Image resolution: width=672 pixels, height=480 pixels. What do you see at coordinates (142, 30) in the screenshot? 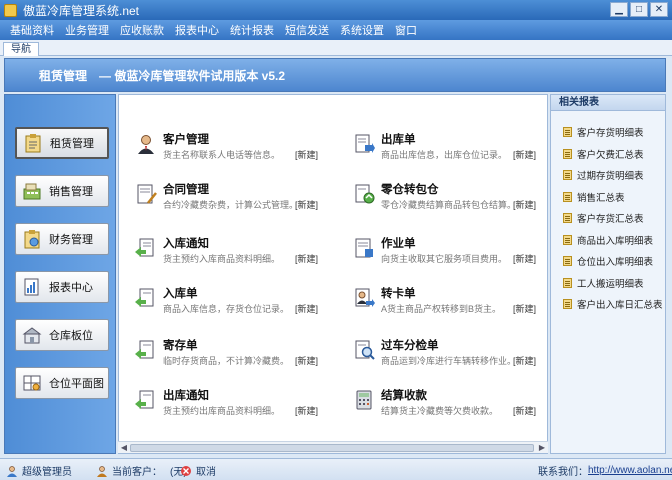
I see `menu-receivables: 应收账款` at bounding box center [142, 30].